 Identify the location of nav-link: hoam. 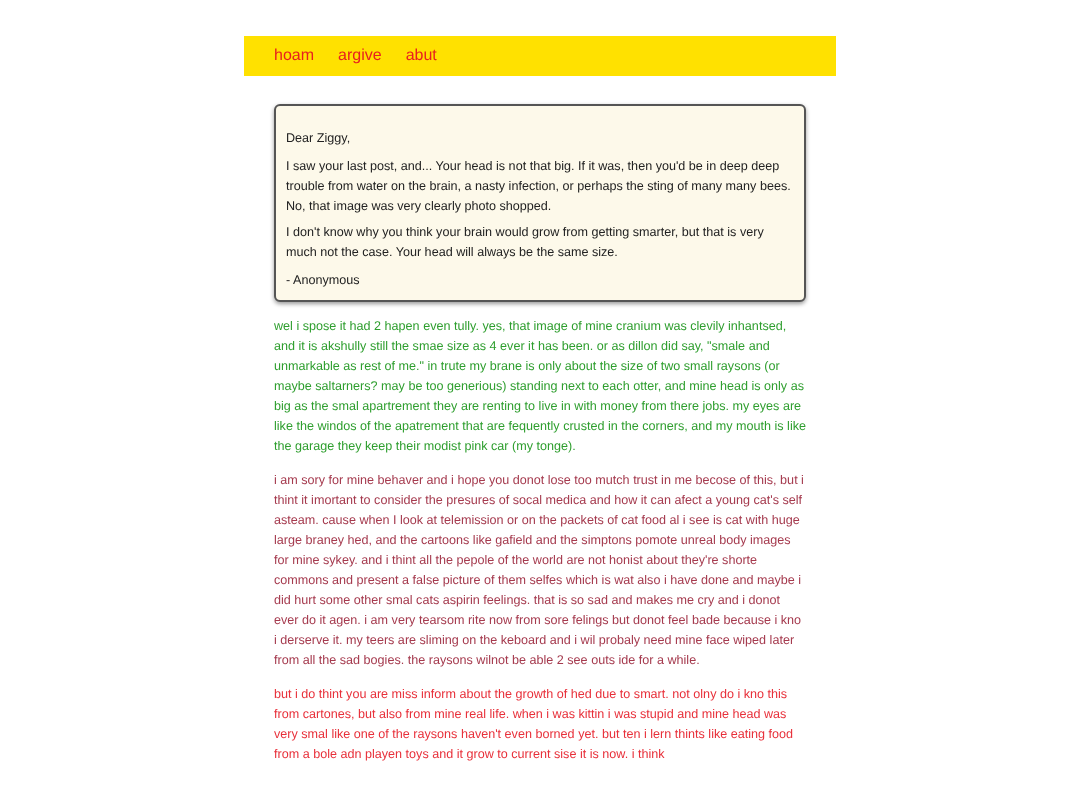
(294, 56).